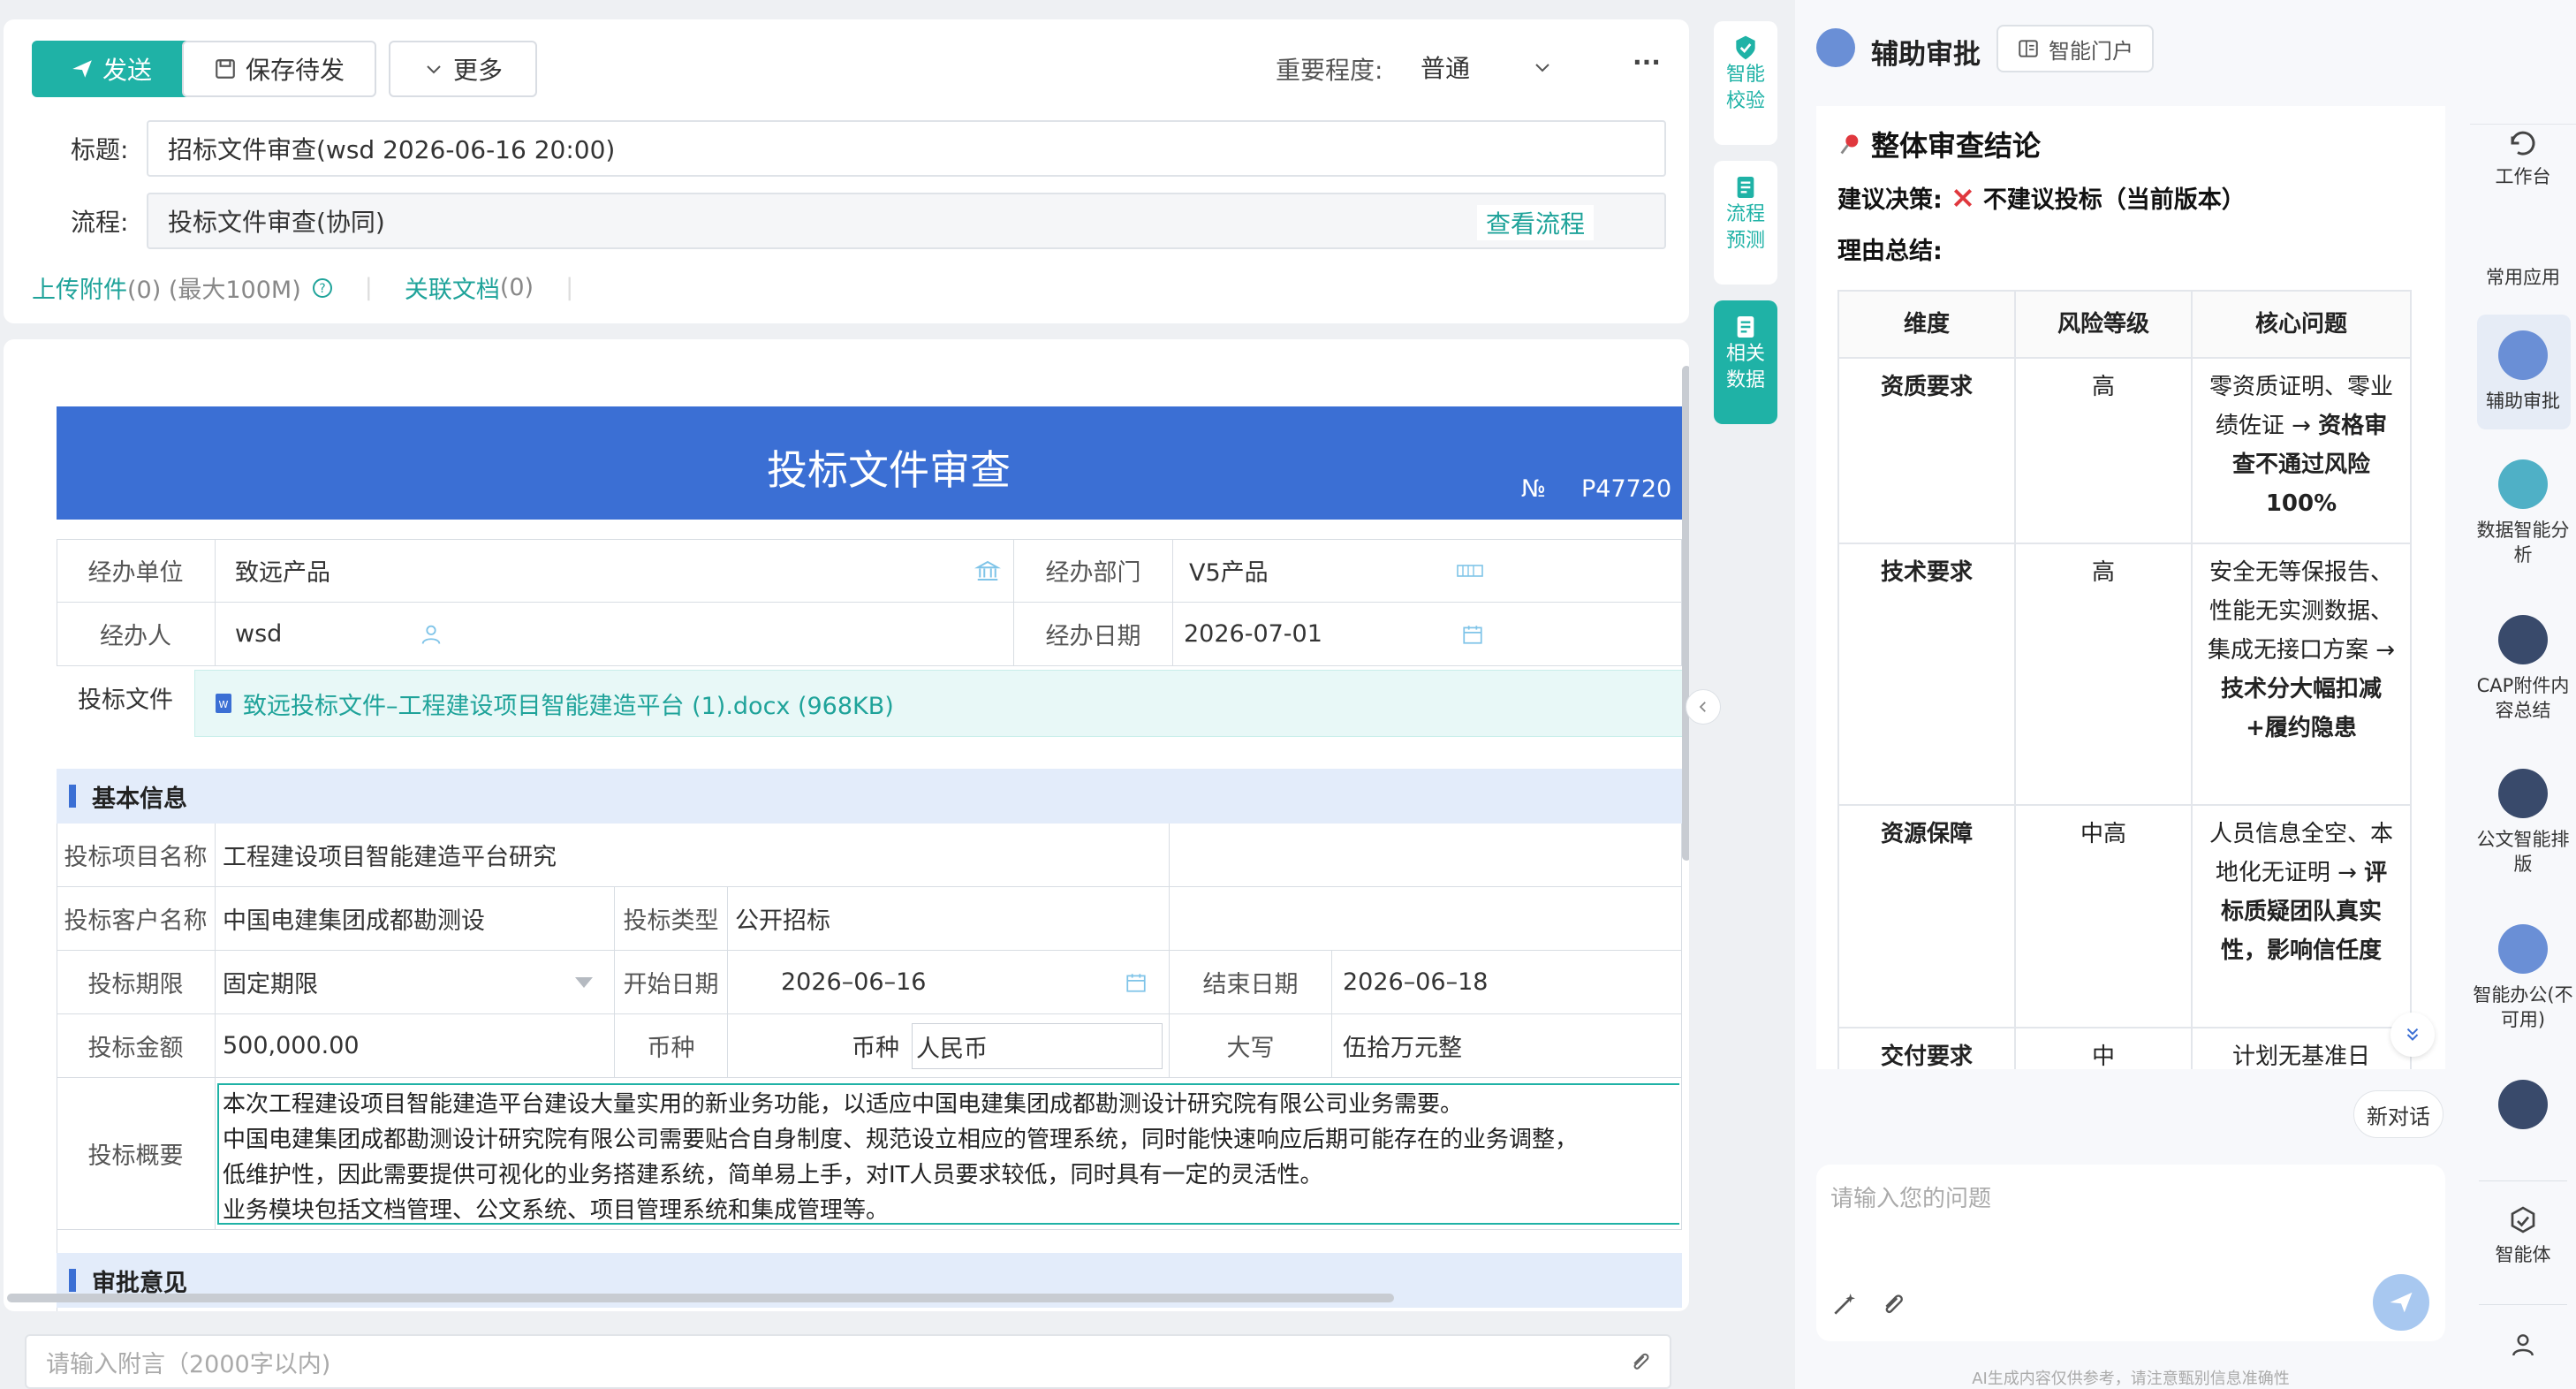 The image size is (2576, 1389). Describe the element at coordinates (671, 919) in the screenshot. I see `type-label: 投标类型` at that location.